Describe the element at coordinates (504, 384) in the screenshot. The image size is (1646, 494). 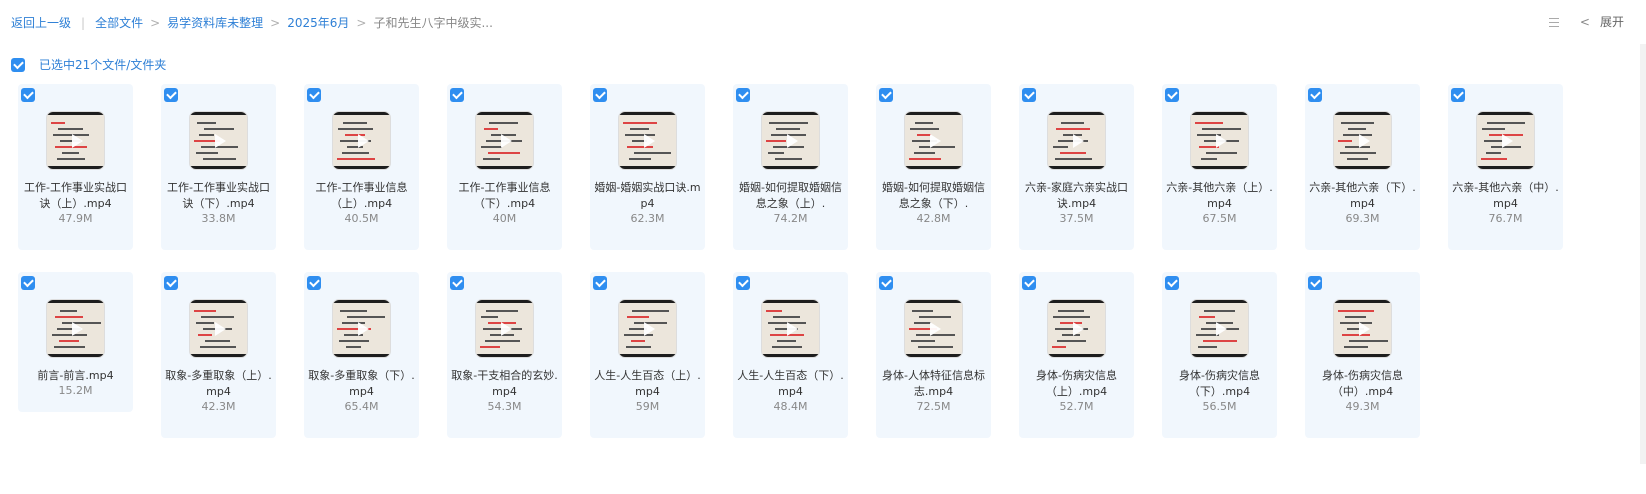
I see `file-name: 取象-干支相合的玄妙.mp4` at that location.